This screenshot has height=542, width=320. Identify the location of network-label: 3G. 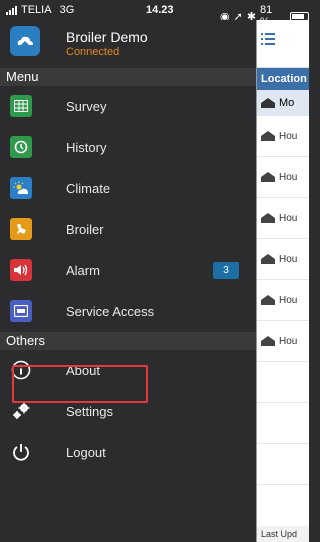
(67, 10).